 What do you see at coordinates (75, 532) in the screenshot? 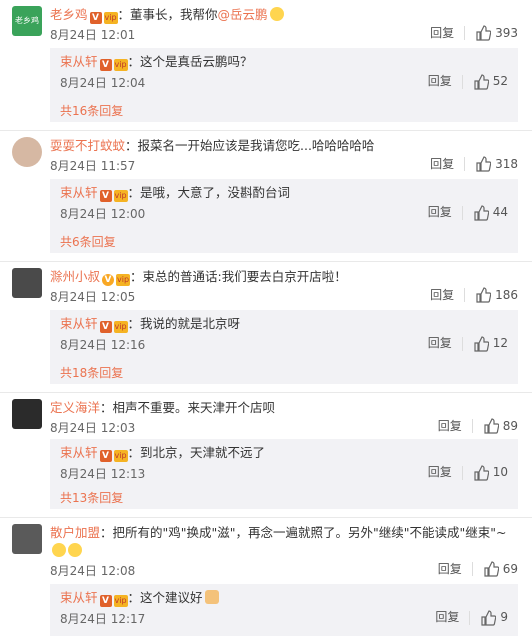
I see `username: 散户加盟` at bounding box center [75, 532].